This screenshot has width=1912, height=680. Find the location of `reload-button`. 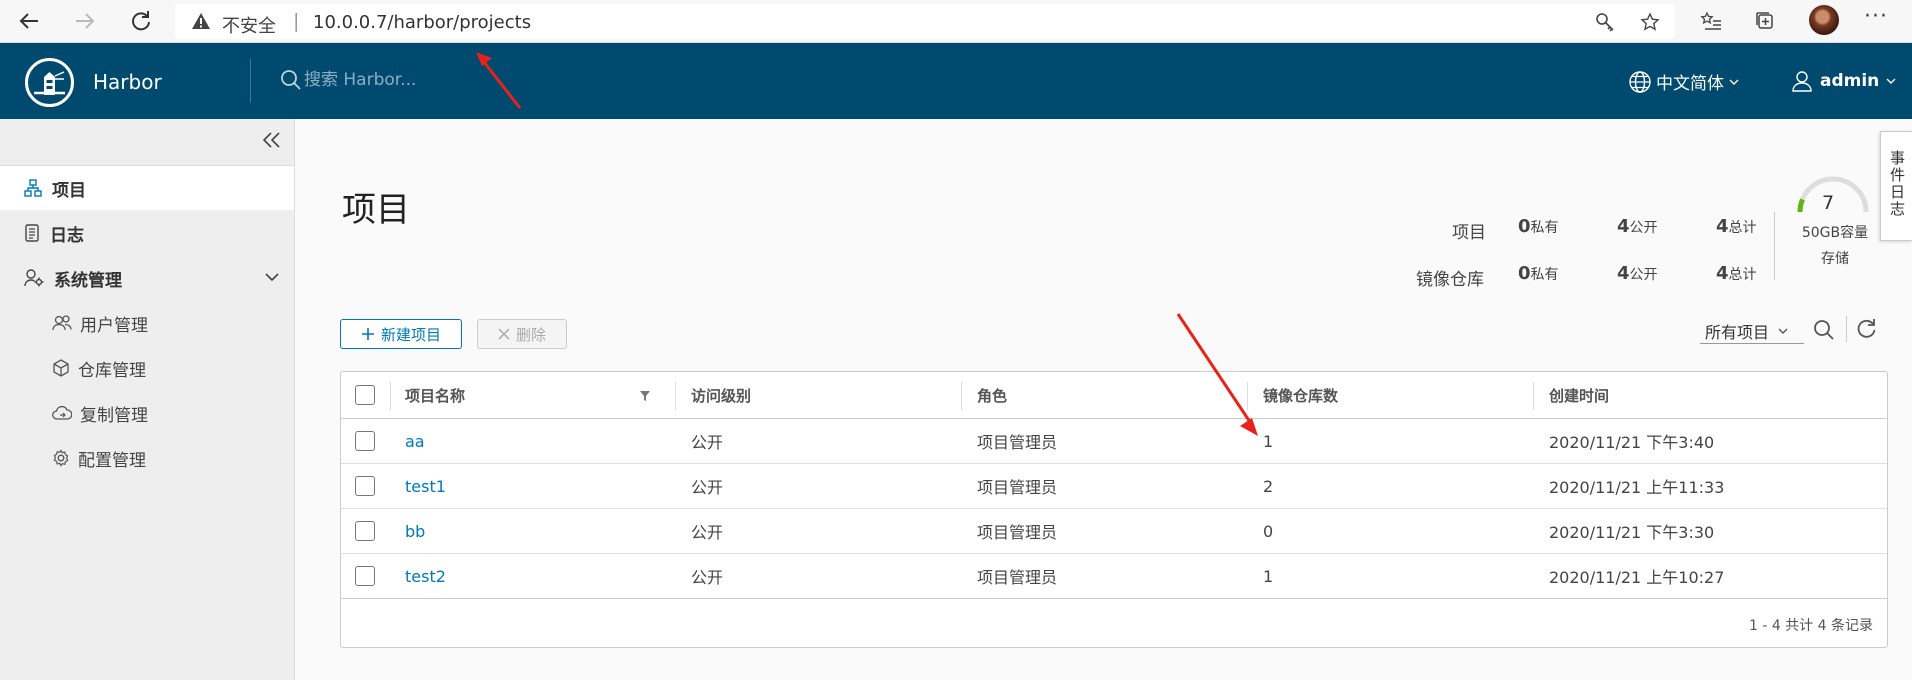

reload-button is located at coordinates (141, 21).